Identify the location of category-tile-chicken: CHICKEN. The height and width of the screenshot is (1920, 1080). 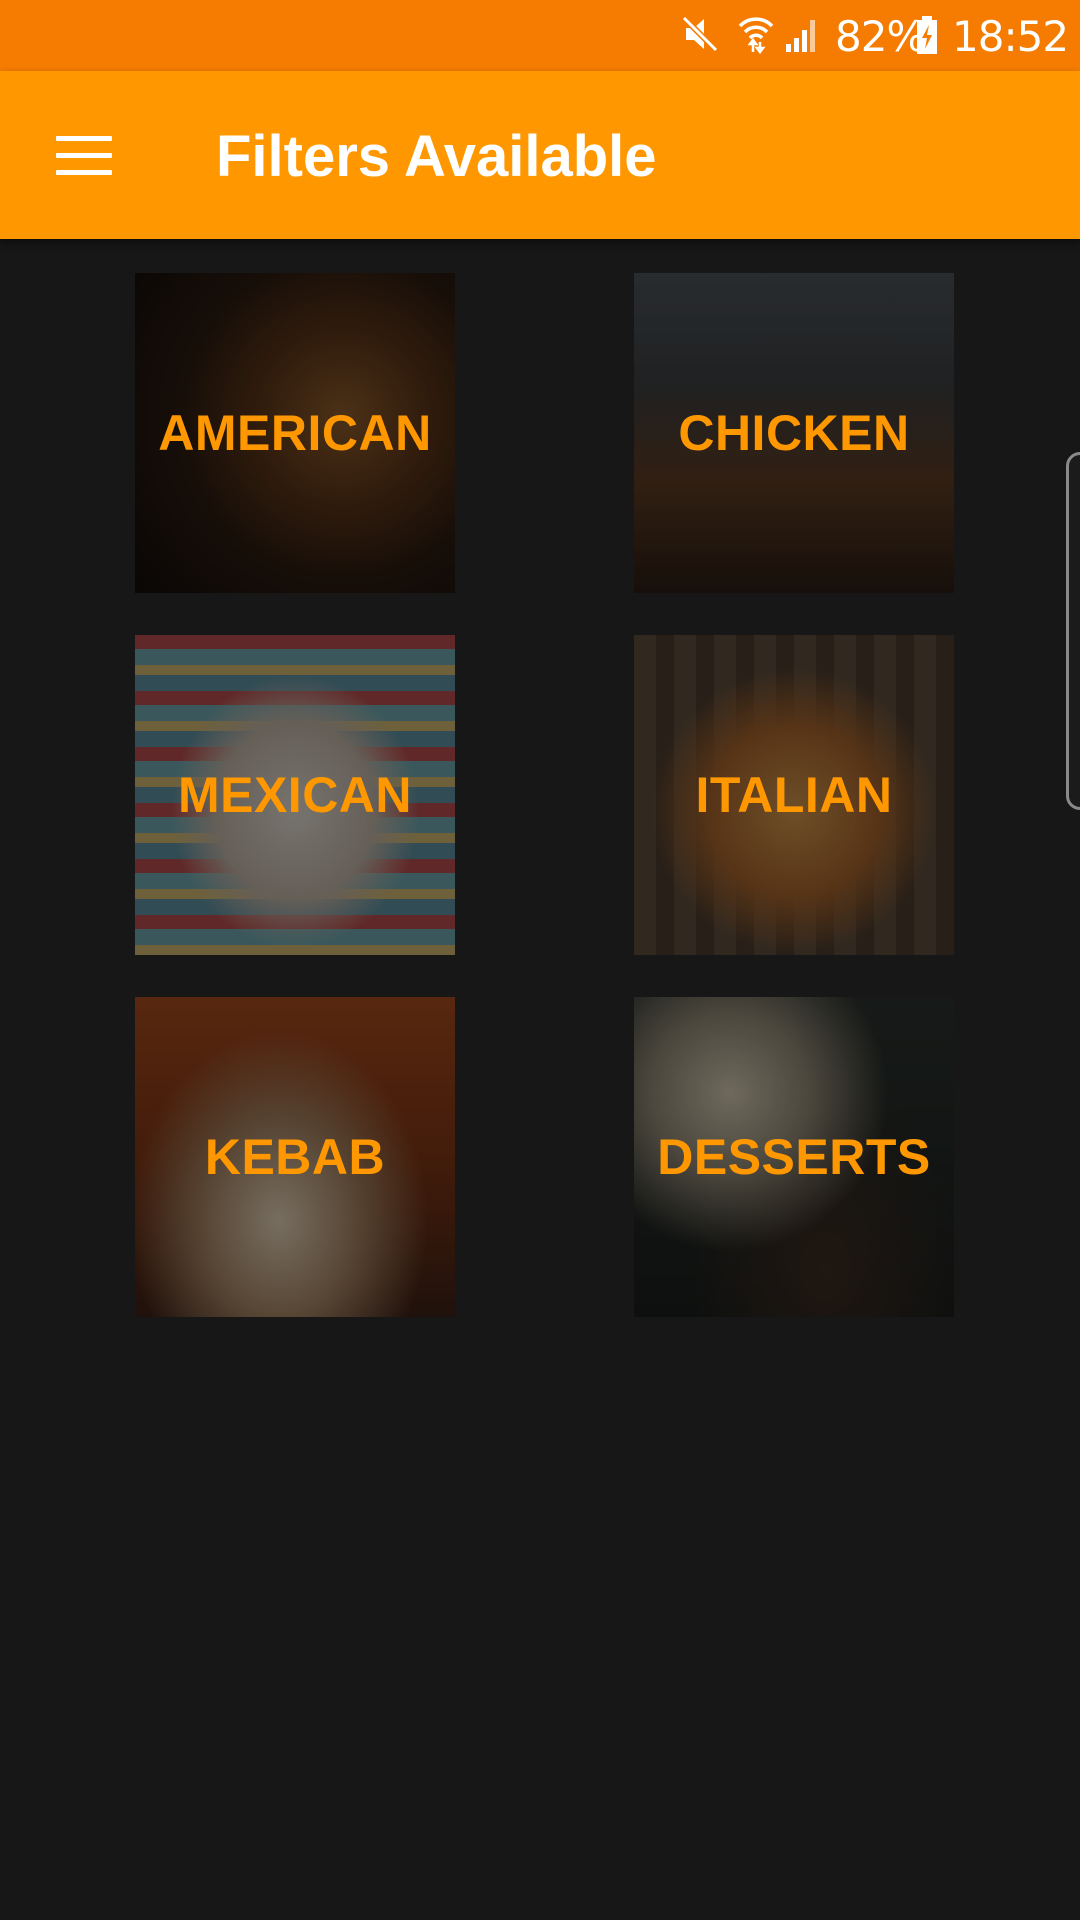
(794, 433).